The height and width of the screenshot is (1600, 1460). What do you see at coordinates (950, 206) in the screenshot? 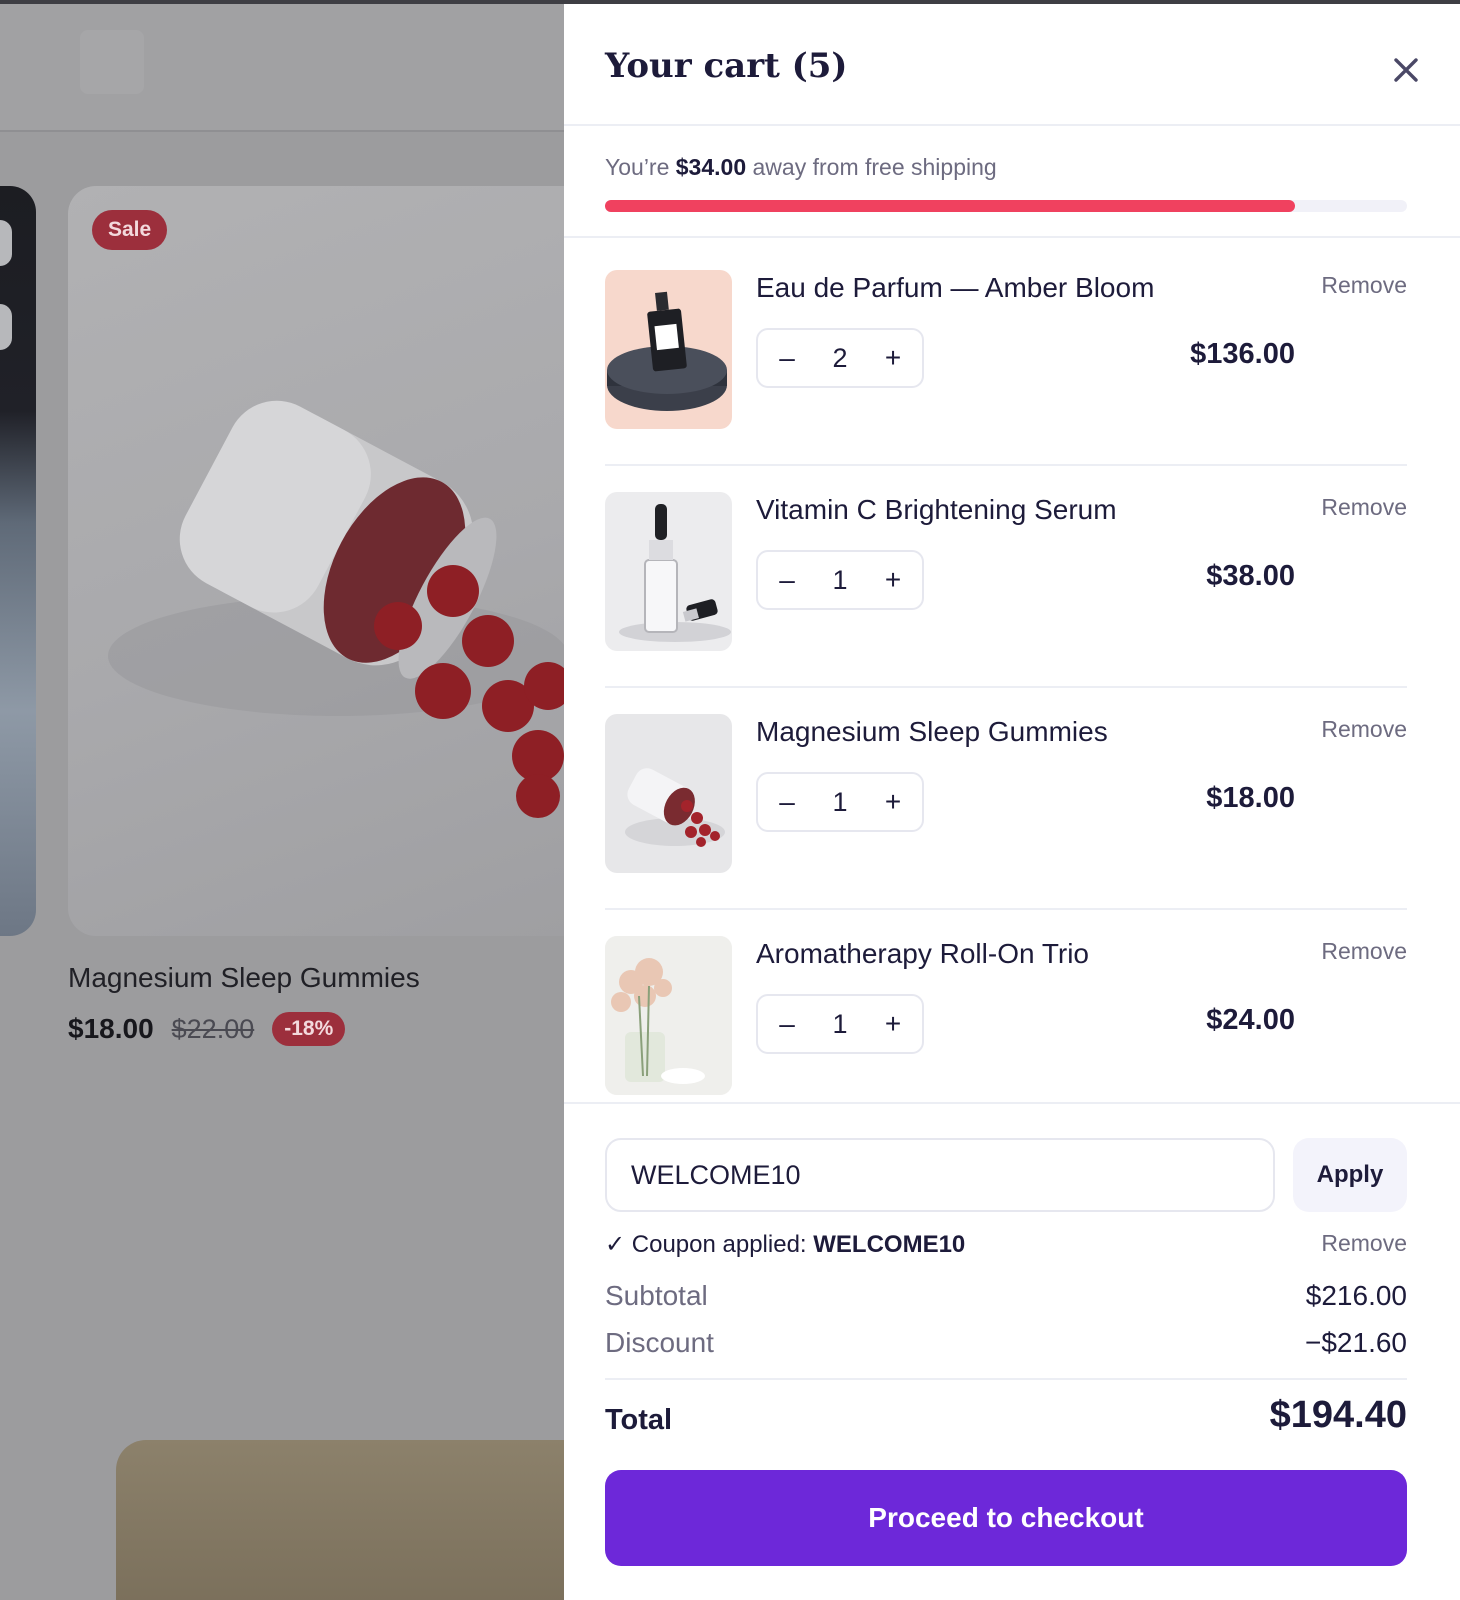
I see `shipping-progress-fill` at bounding box center [950, 206].